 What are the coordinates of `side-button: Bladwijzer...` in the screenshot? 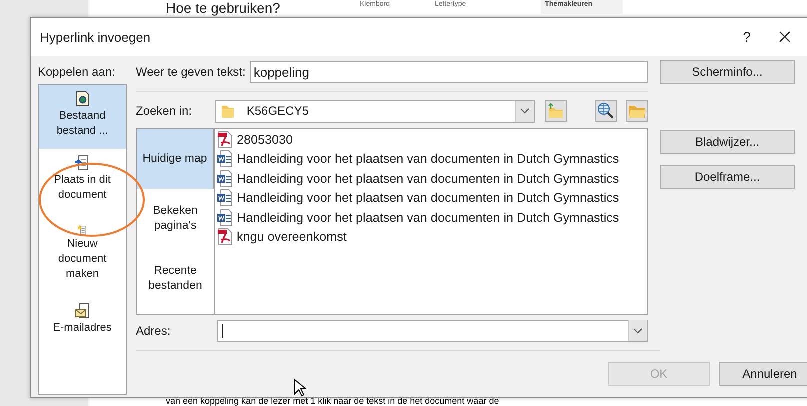 It's located at (727, 142).